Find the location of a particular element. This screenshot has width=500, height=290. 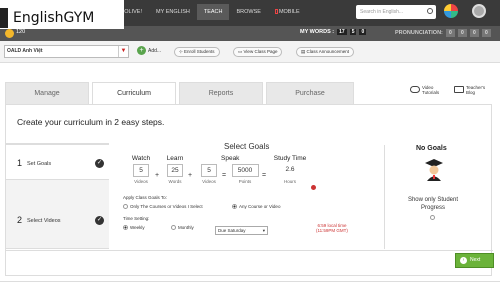

teachers-blog-link: Teacher's Blog is located at coordinates (469, 90).